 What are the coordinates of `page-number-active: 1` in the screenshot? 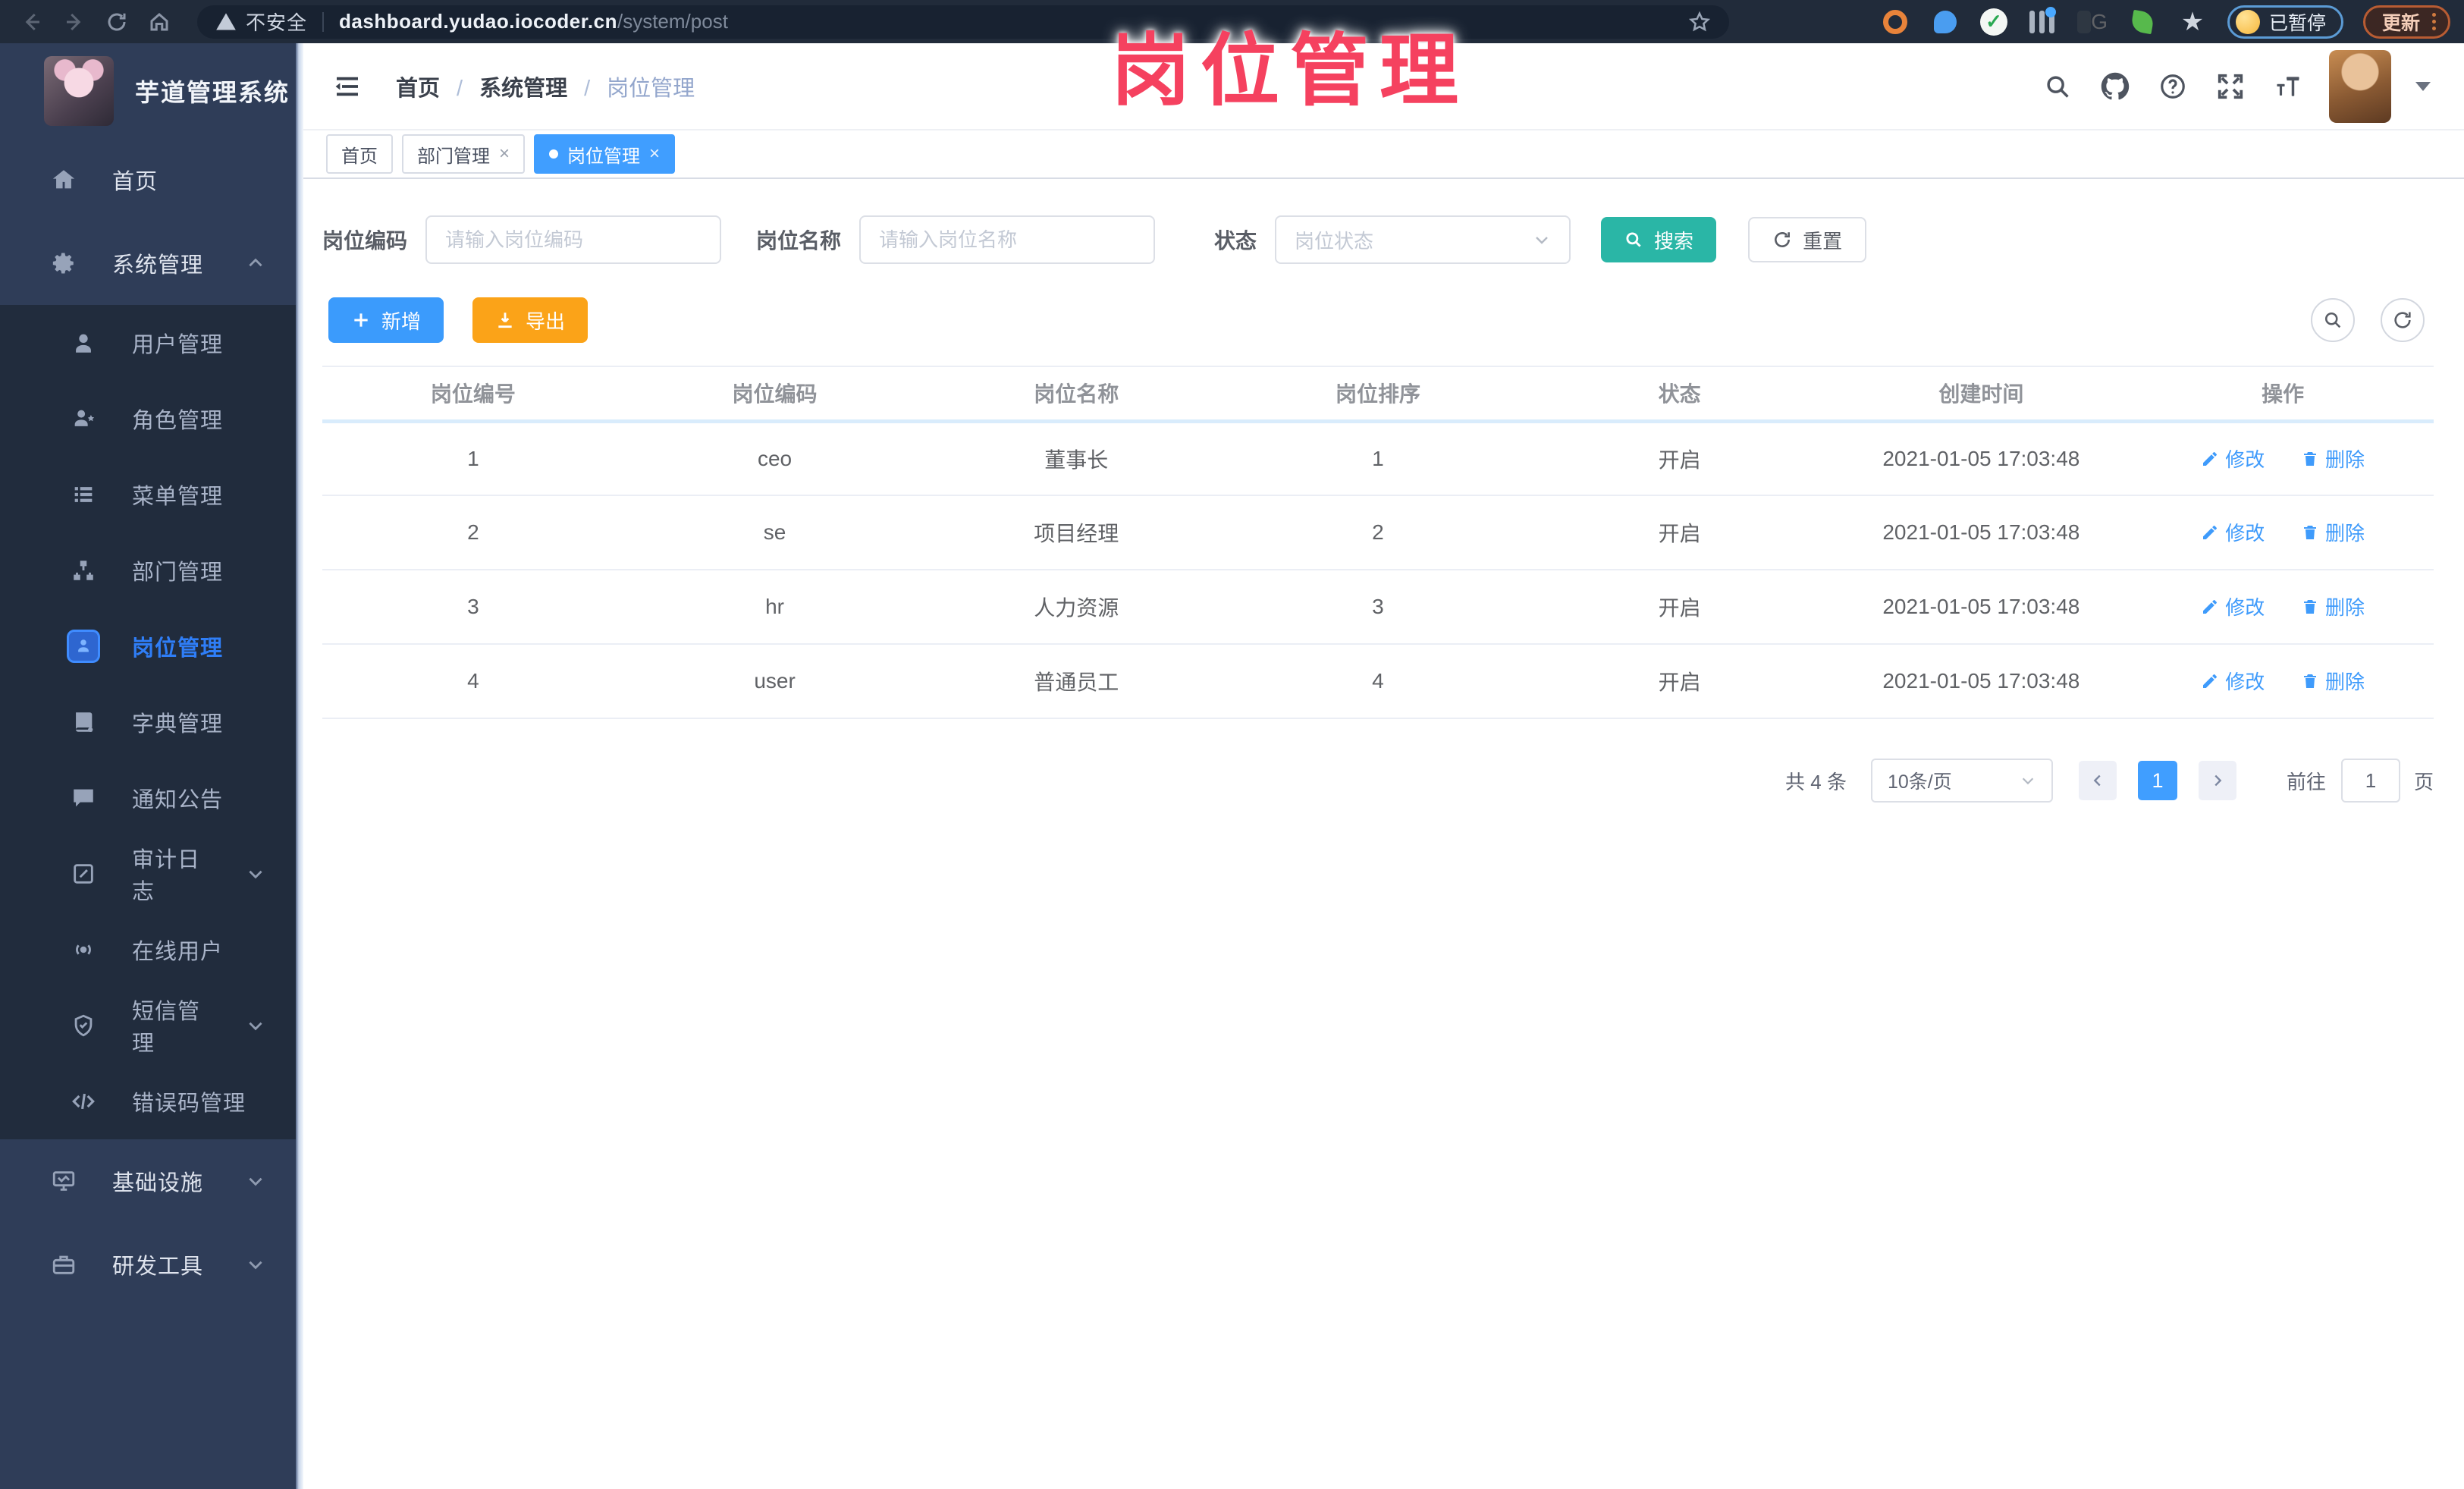 It's located at (2157, 781).